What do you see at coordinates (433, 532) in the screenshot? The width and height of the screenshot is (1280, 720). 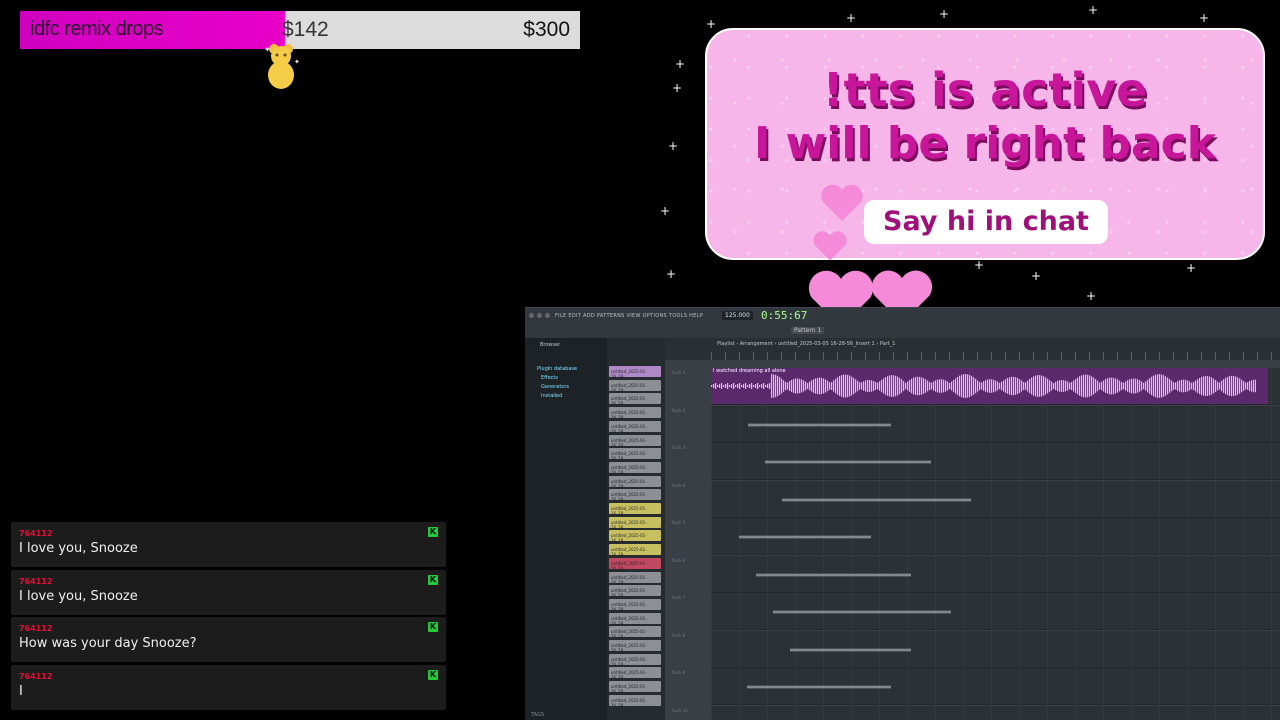 I see `kick-badge-icon: K` at bounding box center [433, 532].